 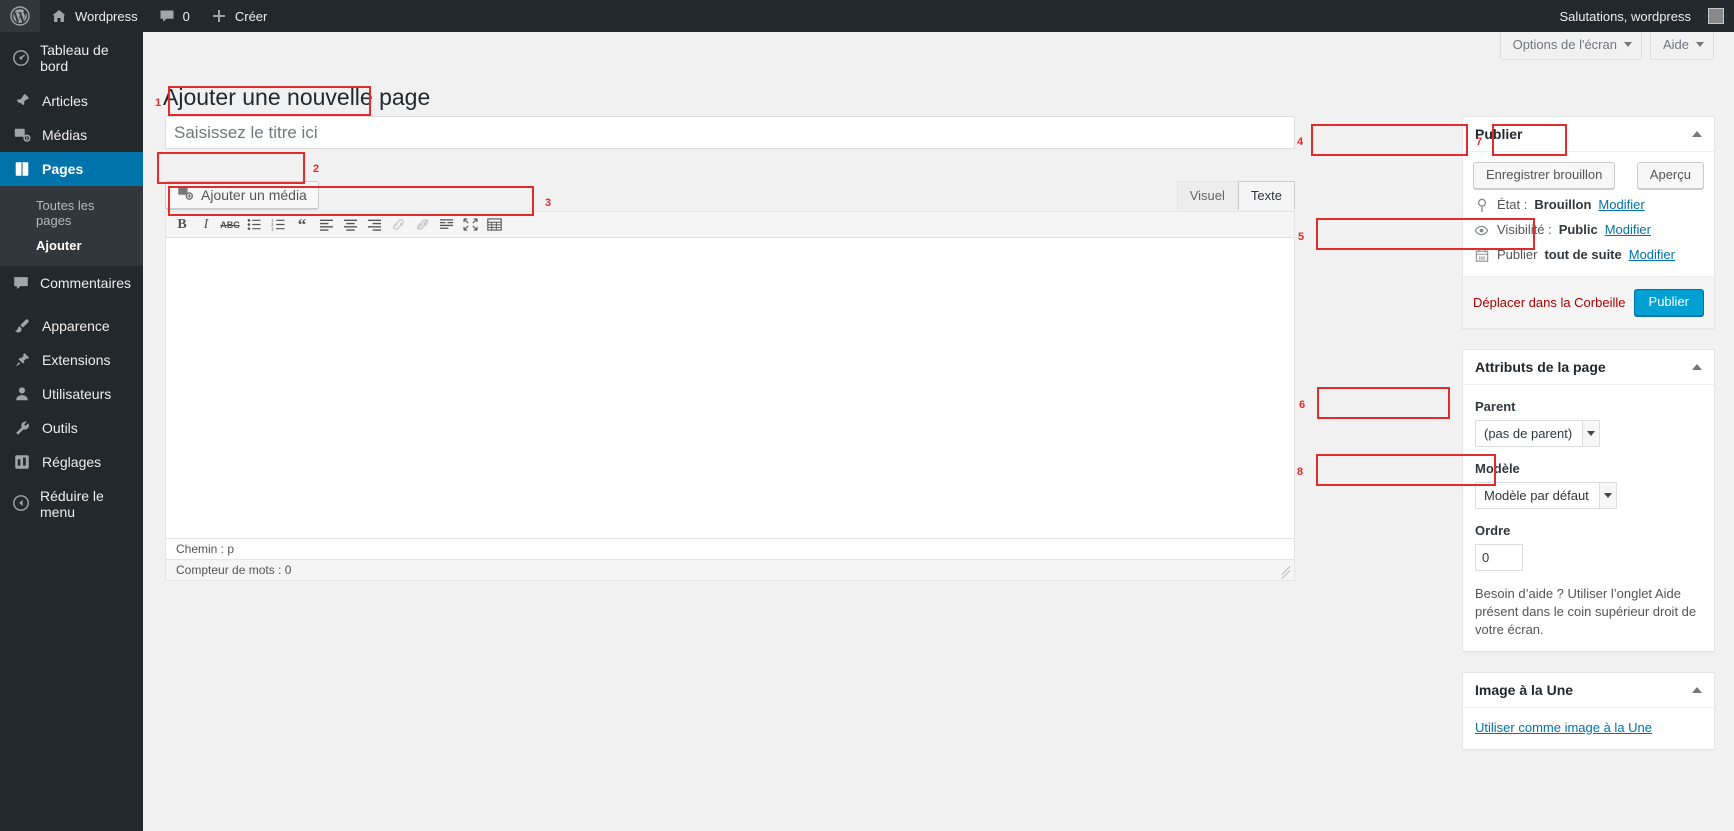 I want to click on sidebar-item-users: Utilisateurs, so click(x=71, y=394).